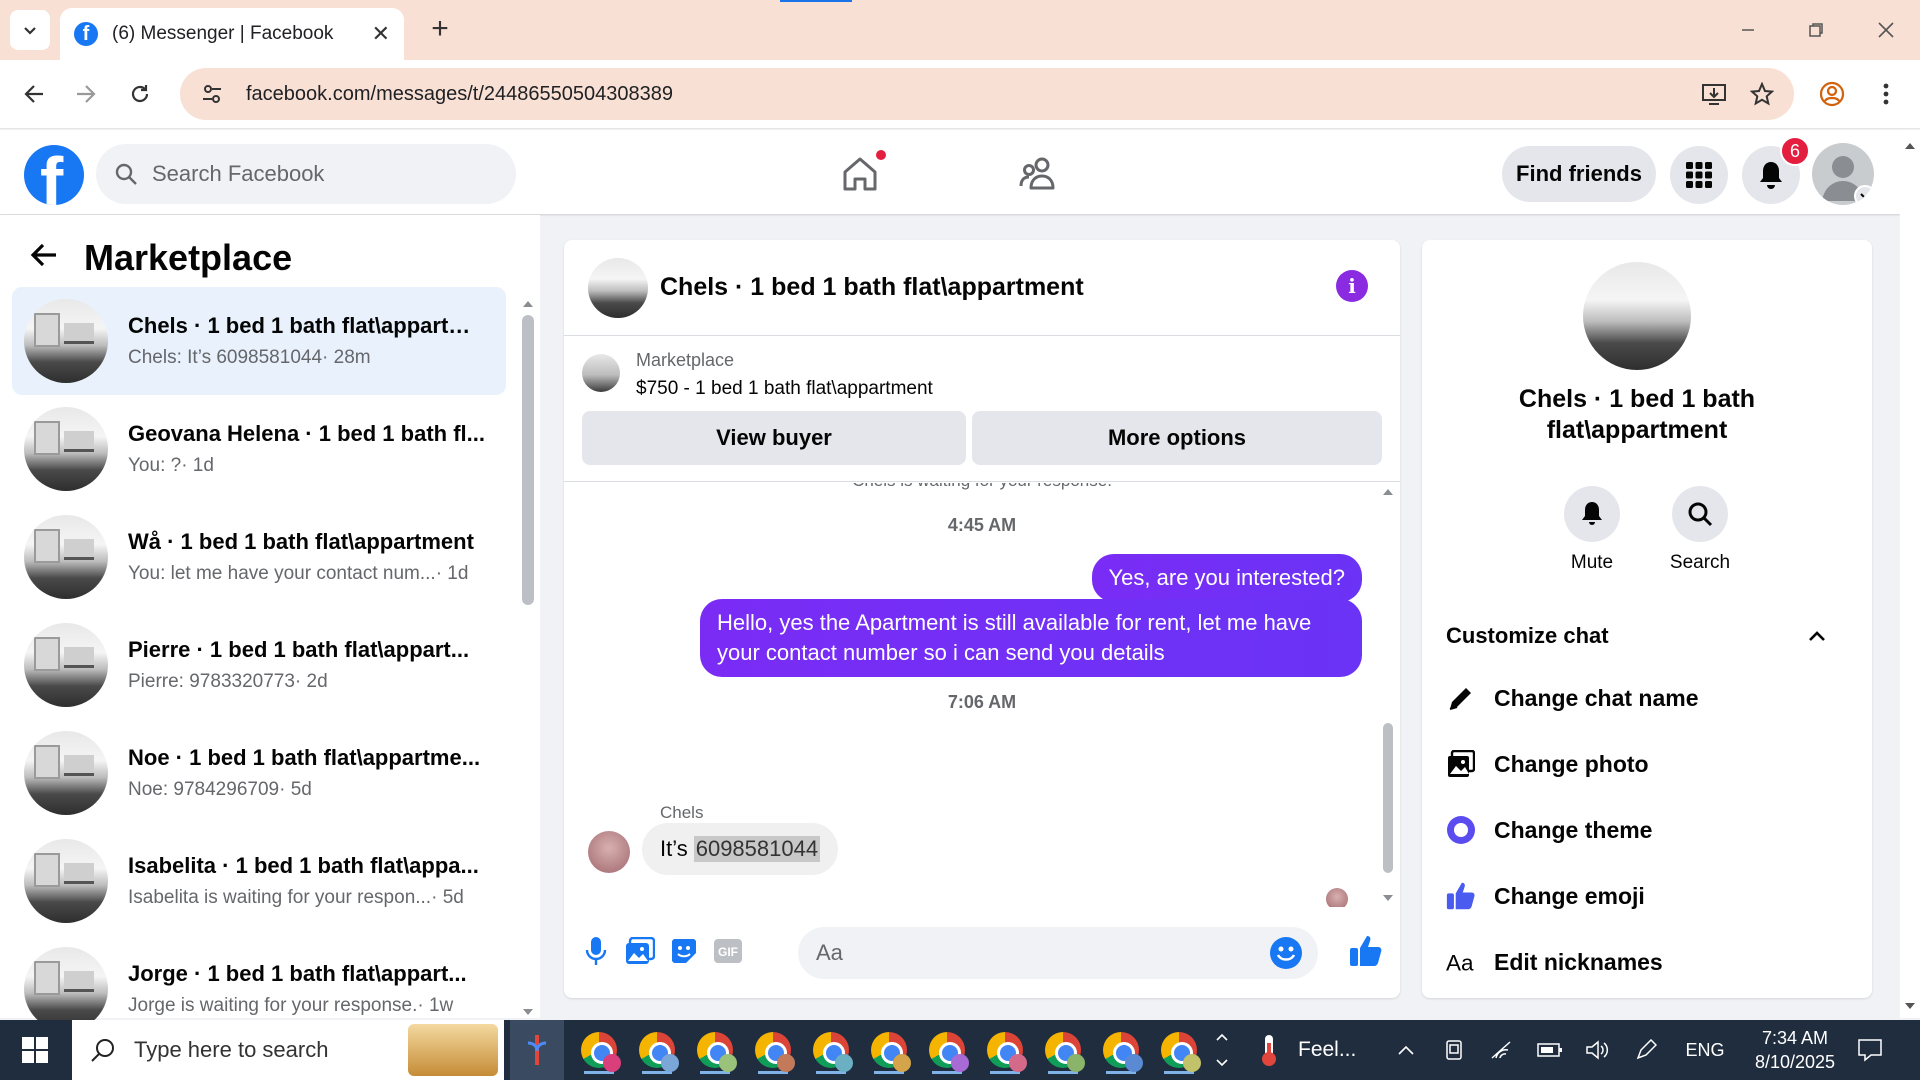 This screenshot has width=1920, height=1080. I want to click on more-options-button: More options, so click(1177, 438).